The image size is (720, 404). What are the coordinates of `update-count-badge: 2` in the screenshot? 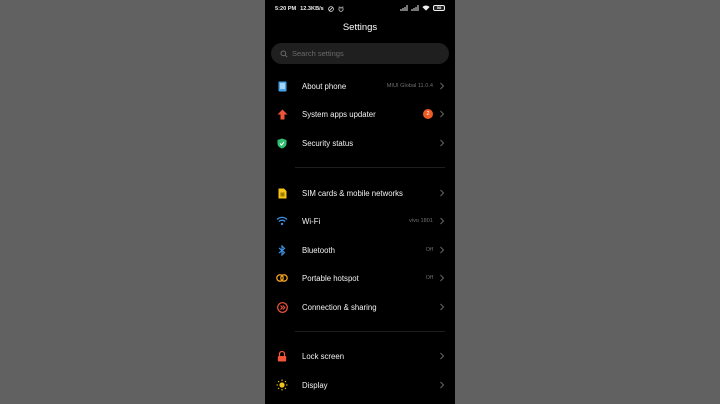 It's located at (428, 114).